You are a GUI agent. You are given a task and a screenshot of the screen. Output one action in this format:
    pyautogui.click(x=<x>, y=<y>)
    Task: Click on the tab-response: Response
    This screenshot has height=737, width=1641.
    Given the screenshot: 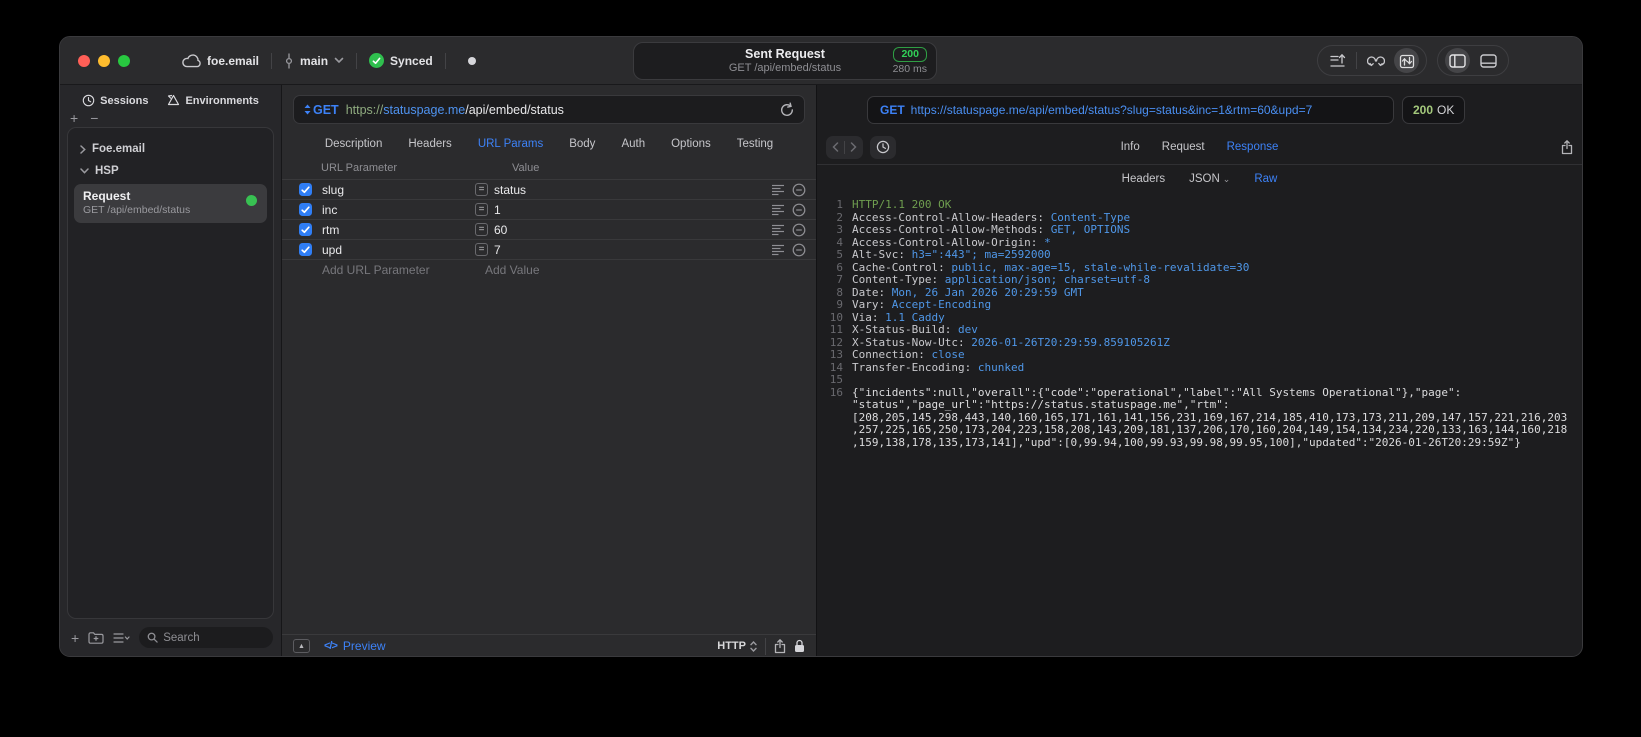 What is the action you would take?
    pyautogui.click(x=1253, y=147)
    